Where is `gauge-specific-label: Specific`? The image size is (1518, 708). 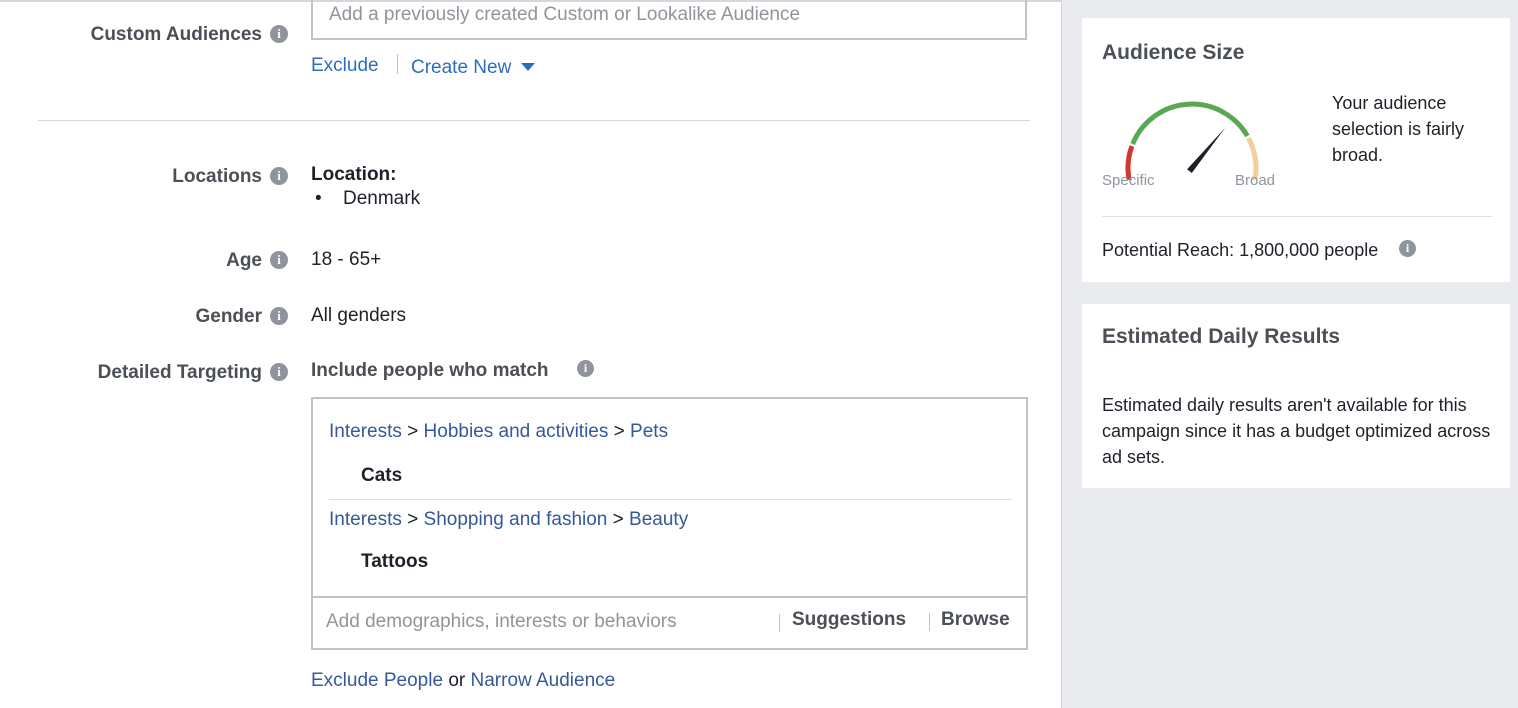 gauge-specific-label: Specific is located at coordinates (1128, 180).